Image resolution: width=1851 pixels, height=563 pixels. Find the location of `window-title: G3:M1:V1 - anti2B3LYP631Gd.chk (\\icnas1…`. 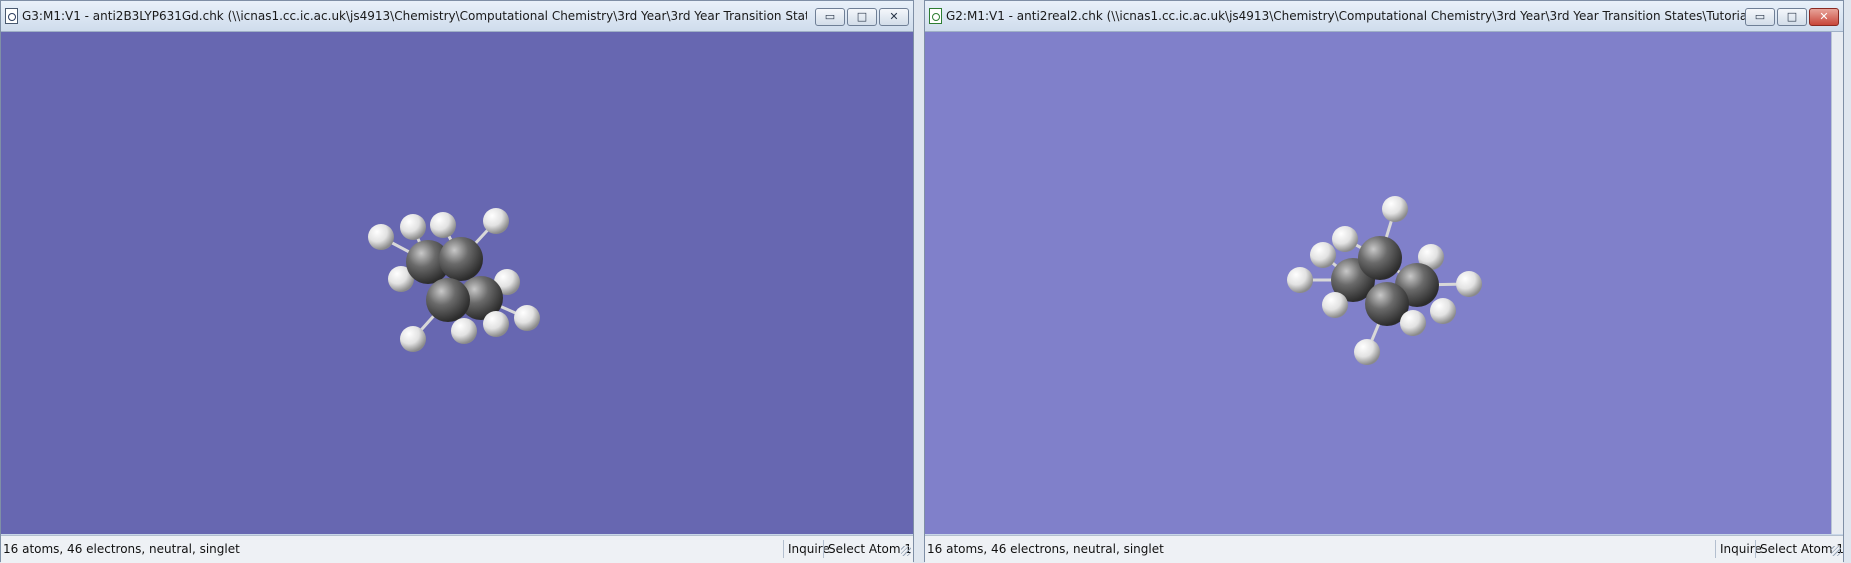

window-title: G3:M1:V1 - anti2B3LYP631Gd.chk (\\icnas1… is located at coordinates (414, 16).